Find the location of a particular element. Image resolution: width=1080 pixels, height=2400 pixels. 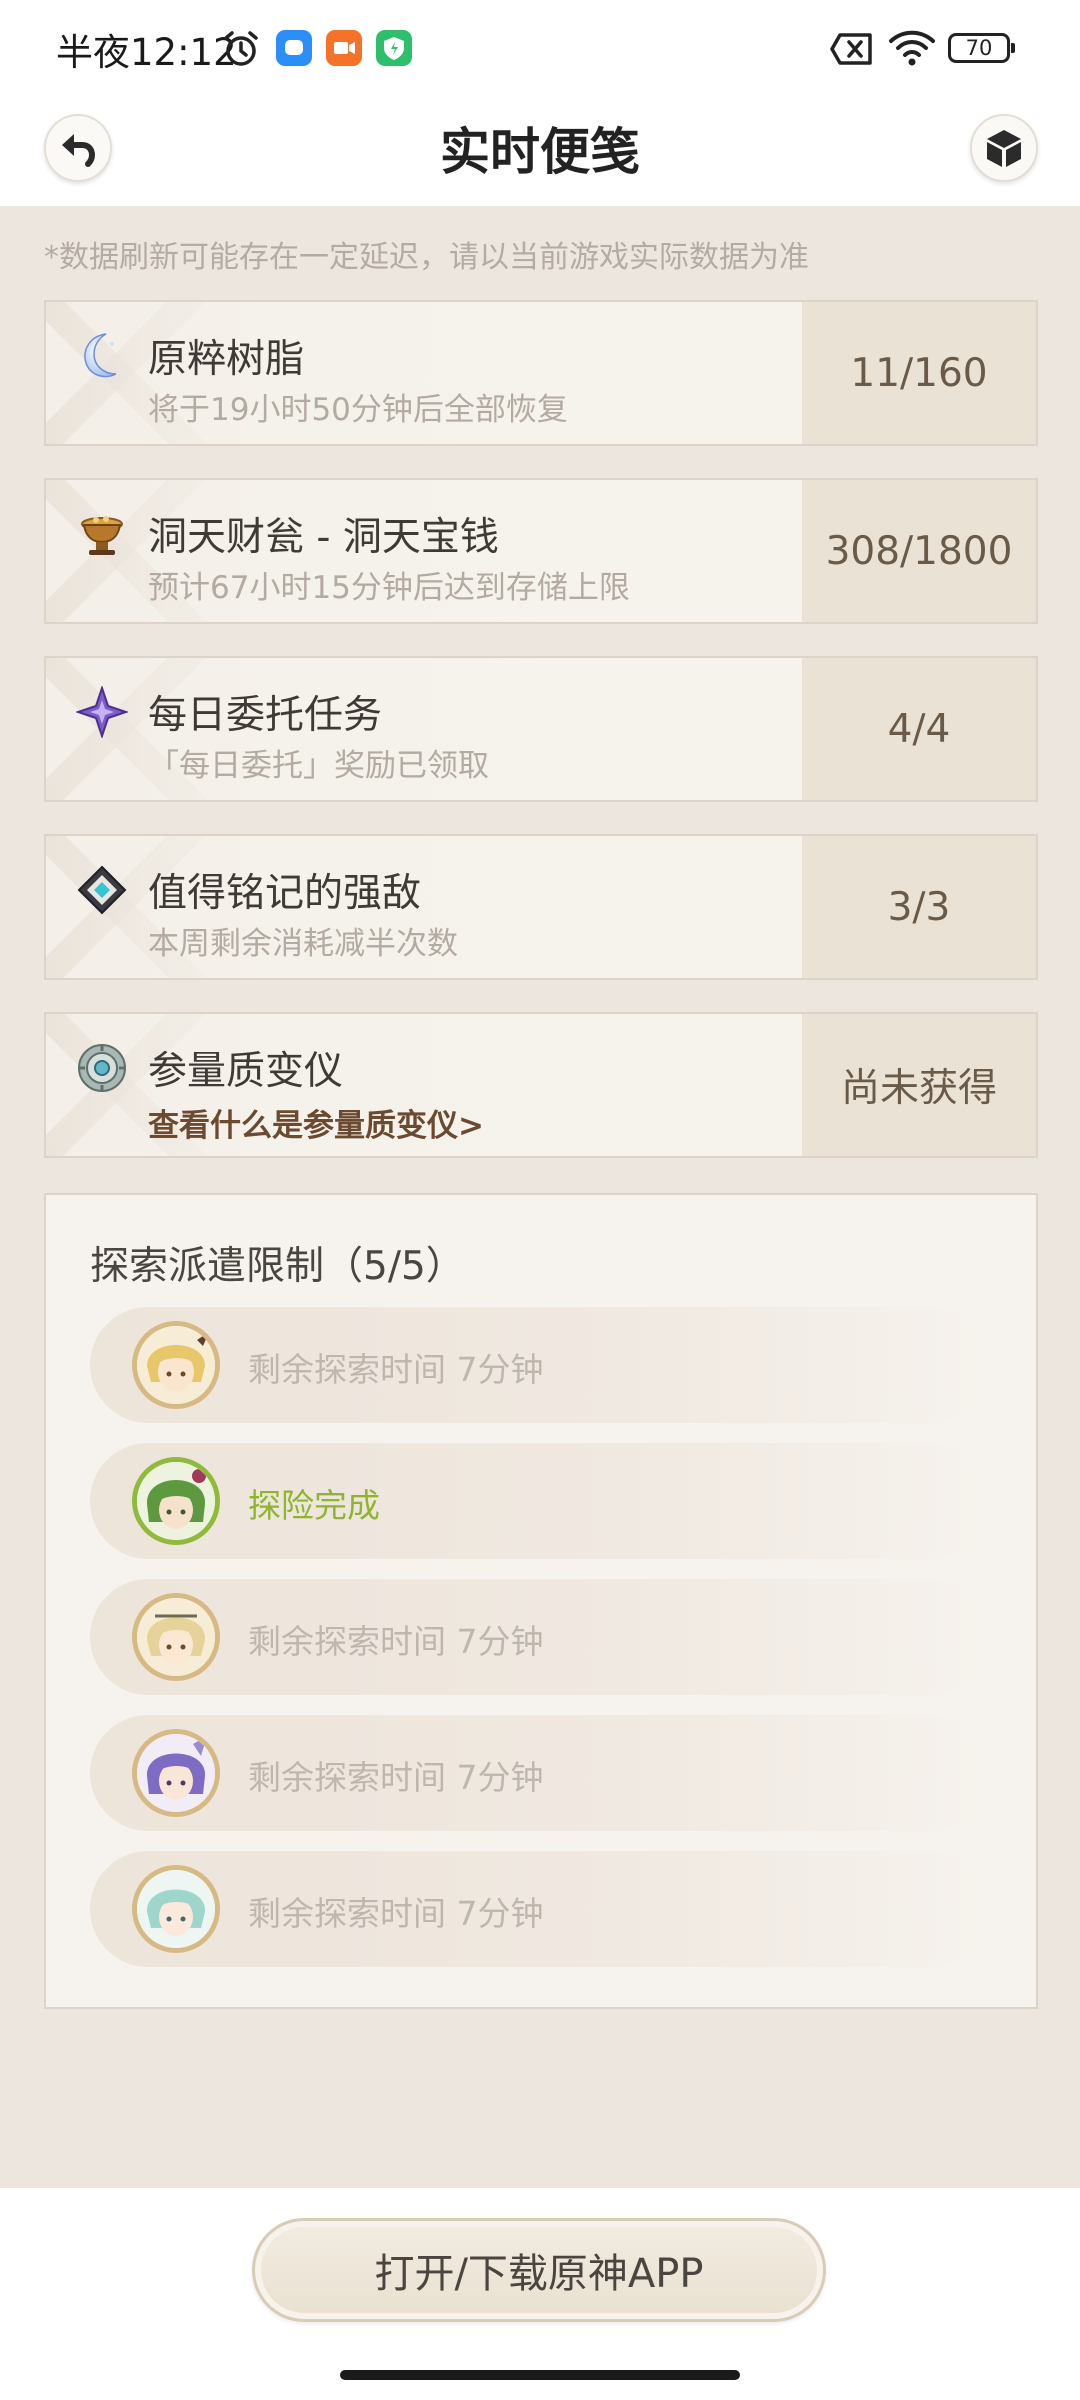

page-title: 实时便笺 is located at coordinates (540, 152).